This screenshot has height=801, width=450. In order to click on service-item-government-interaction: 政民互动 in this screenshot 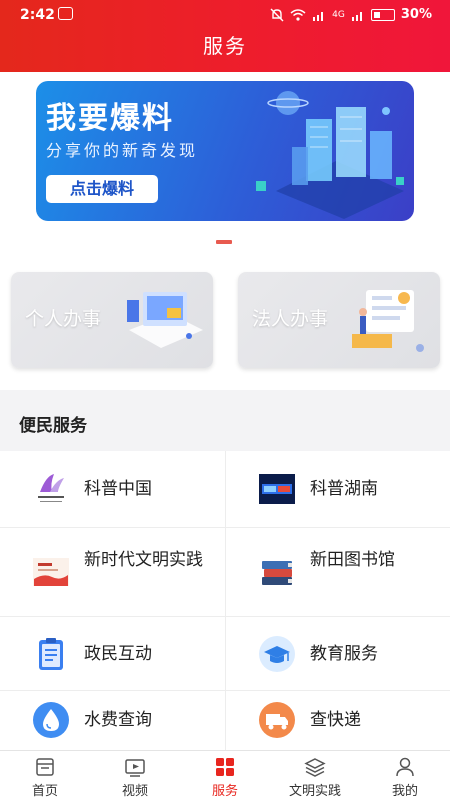, I will do `click(112, 653)`.